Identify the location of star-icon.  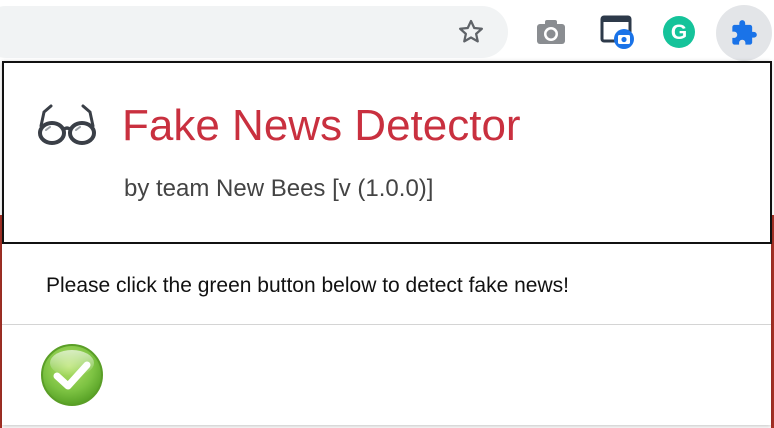
(471, 32).